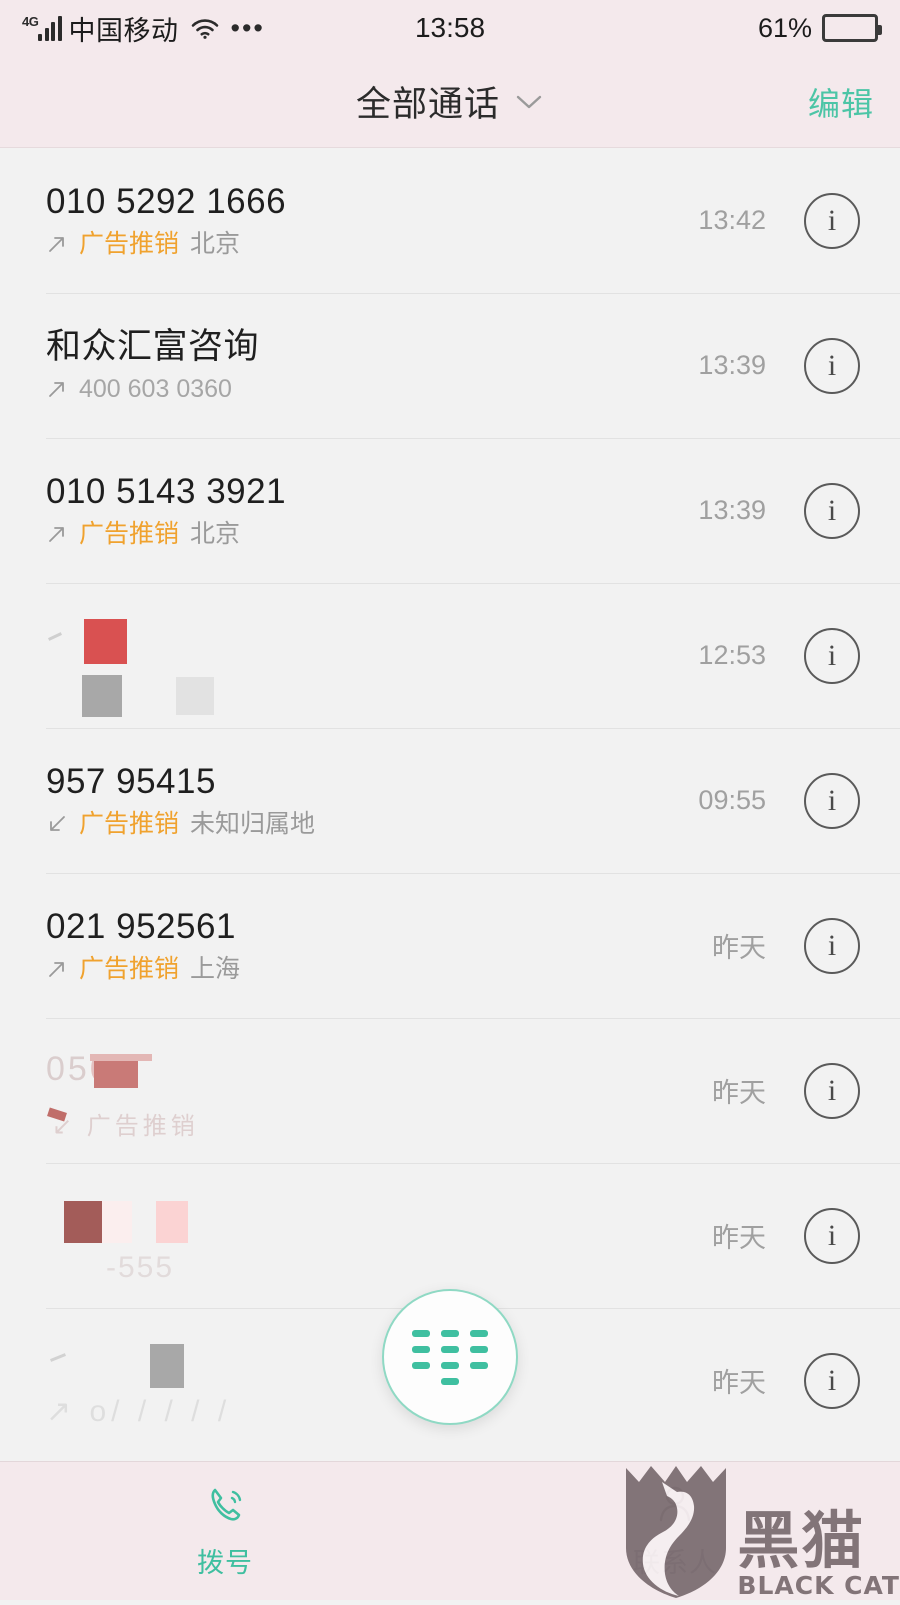 The width and height of the screenshot is (900, 1605). Describe the element at coordinates (215, 968) in the screenshot. I see `call-location: 上海` at that location.